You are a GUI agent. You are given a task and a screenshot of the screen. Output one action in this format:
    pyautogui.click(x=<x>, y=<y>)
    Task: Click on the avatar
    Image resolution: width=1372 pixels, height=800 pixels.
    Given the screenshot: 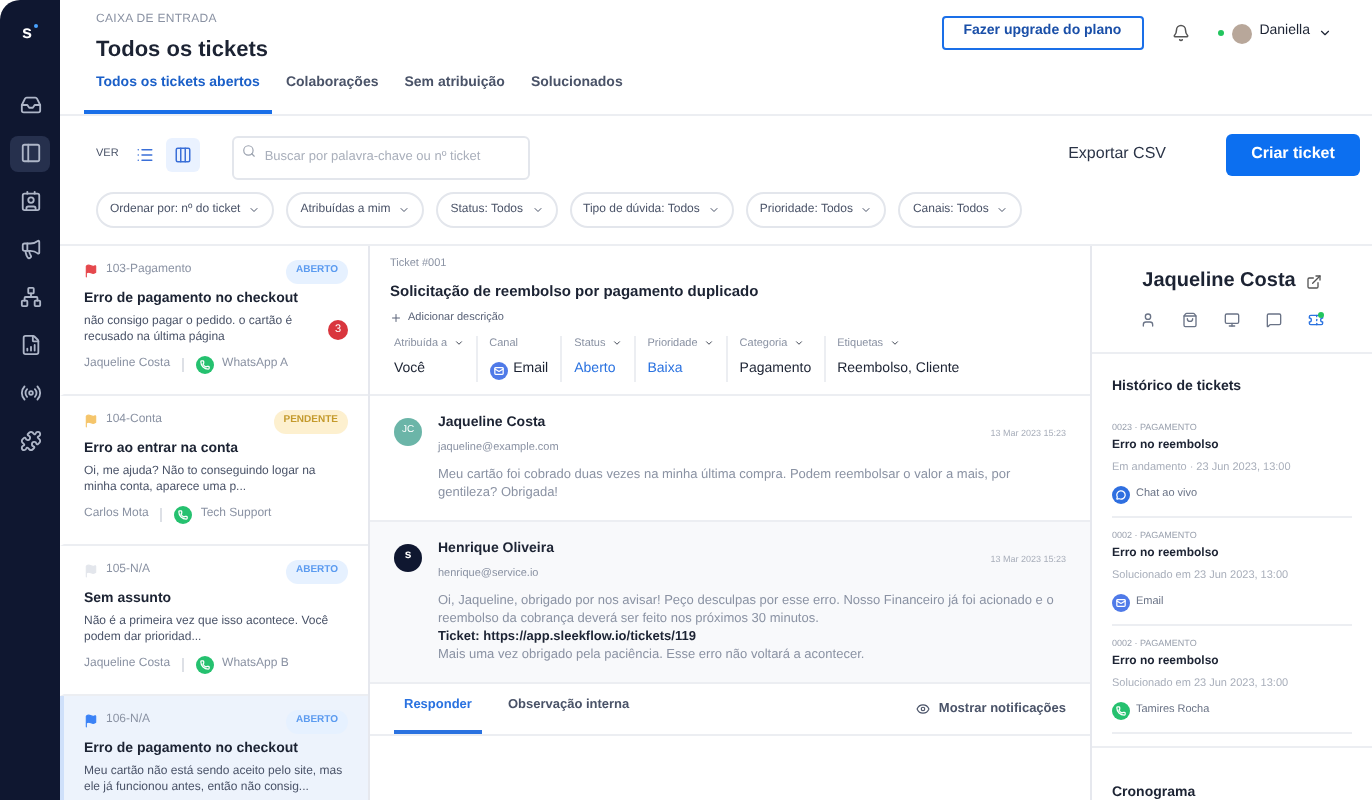 What is the action you would take?
    pyautogui.click(x=1241, y=33)
    